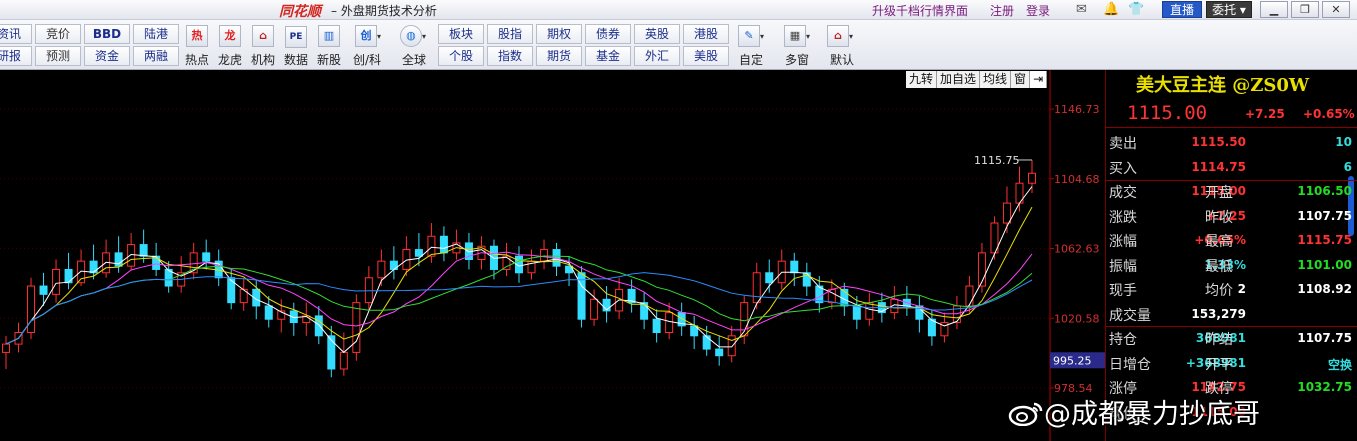 The width and height of the screenshot is (1357, 441). Describe the element at coordinates (1324, 240) in the screenshot. I see `quote-value: 1115.75` at that location.